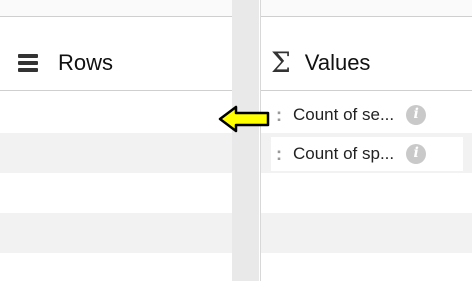 This screenshot has width=472, height=293. What do you see at coordinates (116, 63) in the screenshot?
I see `rows-header: Rows` at bounding box center [116, 63].